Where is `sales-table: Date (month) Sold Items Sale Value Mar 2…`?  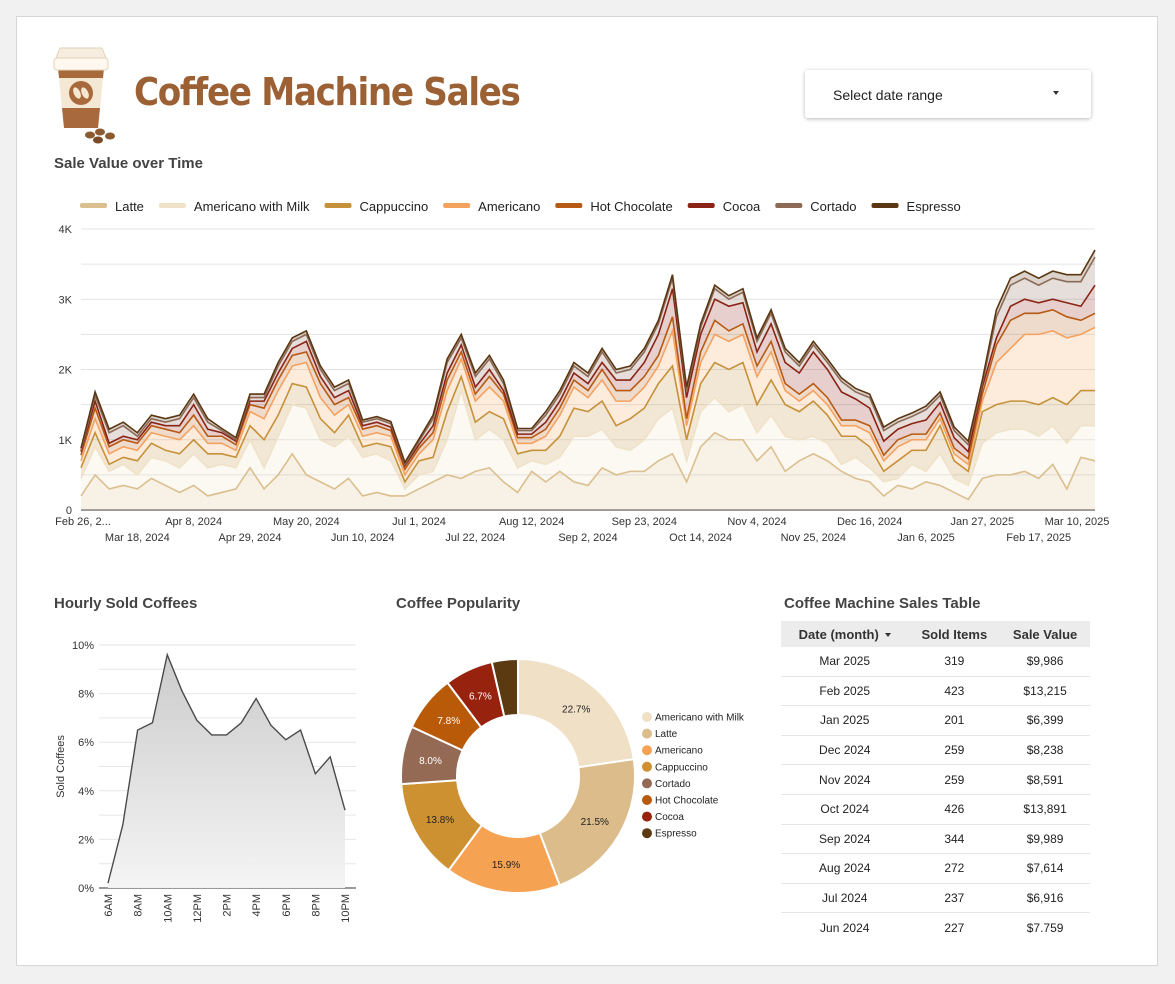
sales-table: Date (month) Sold Items Sale Value Mar 2… is located at coordinates (935, 781).